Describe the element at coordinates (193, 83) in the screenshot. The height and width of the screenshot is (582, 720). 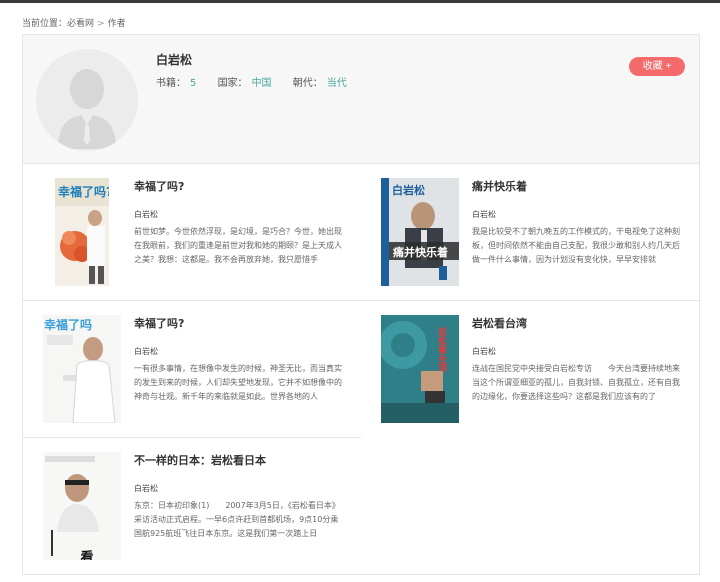
I see `books-count-link: 5` at that location.